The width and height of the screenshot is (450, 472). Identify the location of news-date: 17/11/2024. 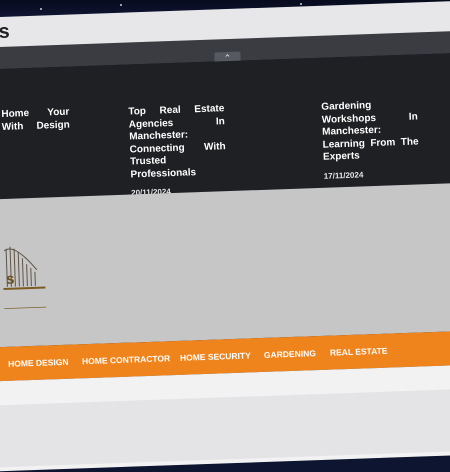
(372, 175).